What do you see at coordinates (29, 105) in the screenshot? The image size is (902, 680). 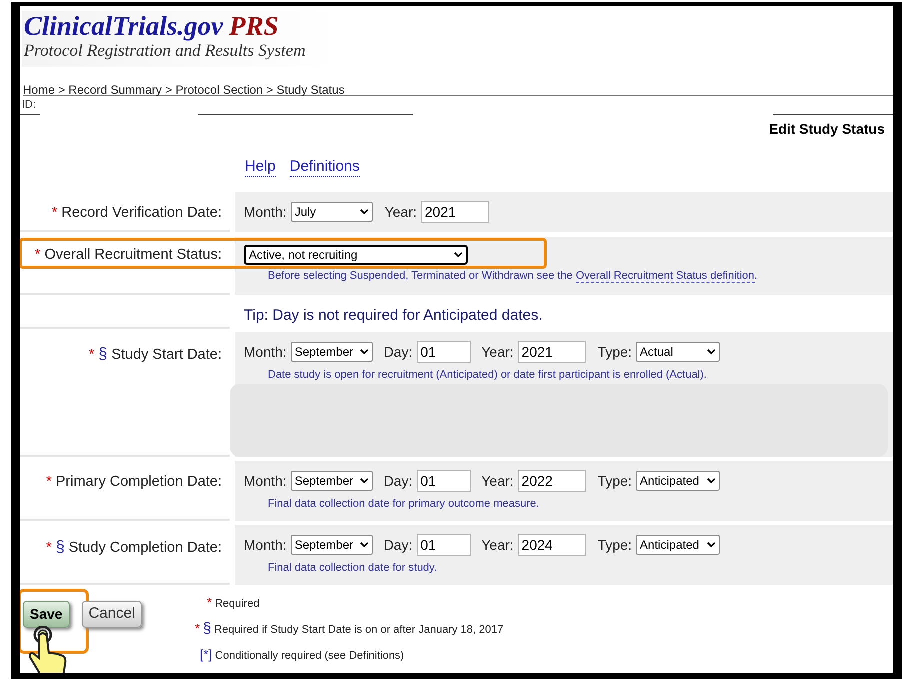 I see `id-label: ID:` at bounding box center [29, 105].